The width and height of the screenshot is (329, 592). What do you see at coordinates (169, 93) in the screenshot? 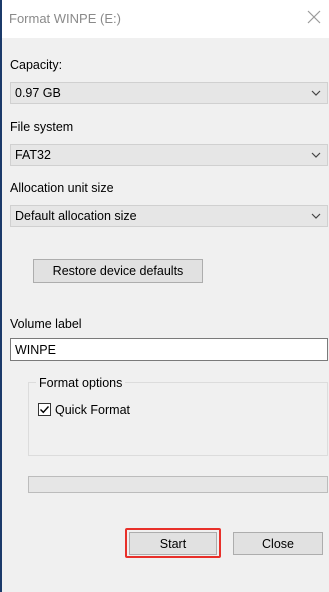
I see `capacity-select: 0.97 GB` at bounding box center [169, 93].